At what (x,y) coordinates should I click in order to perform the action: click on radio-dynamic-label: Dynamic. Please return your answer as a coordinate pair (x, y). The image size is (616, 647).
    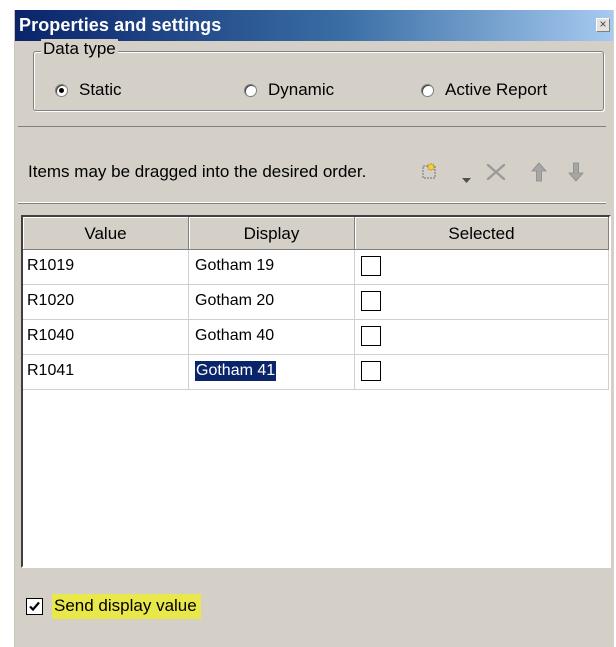
    Looking at the image, I should click on (301, 89).